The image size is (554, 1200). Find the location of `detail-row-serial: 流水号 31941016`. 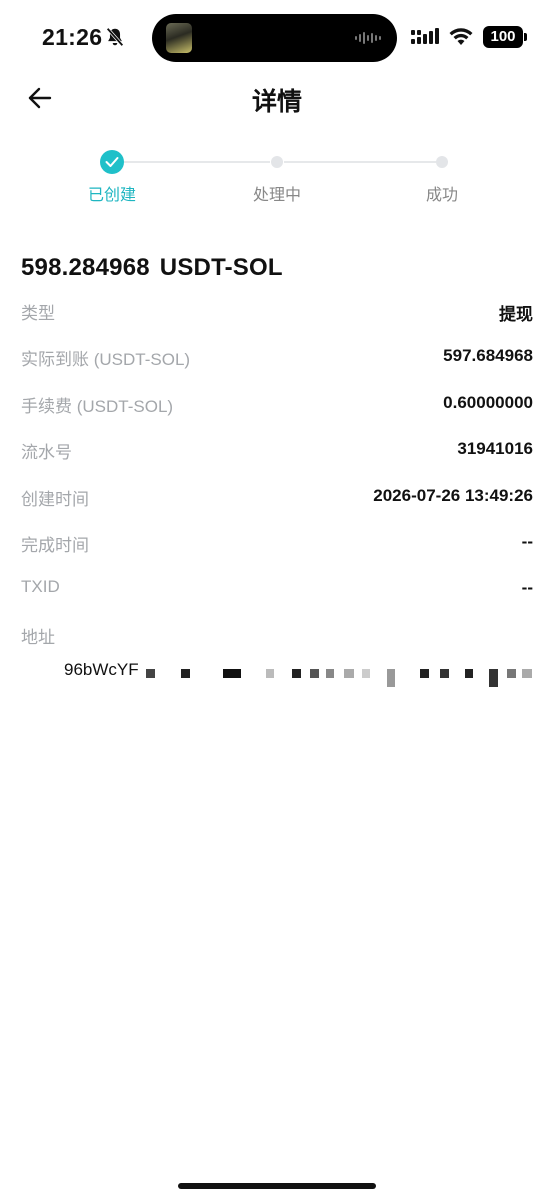

detail-row-serial: 流水号 31941016 is located at coordinates (277, 453).